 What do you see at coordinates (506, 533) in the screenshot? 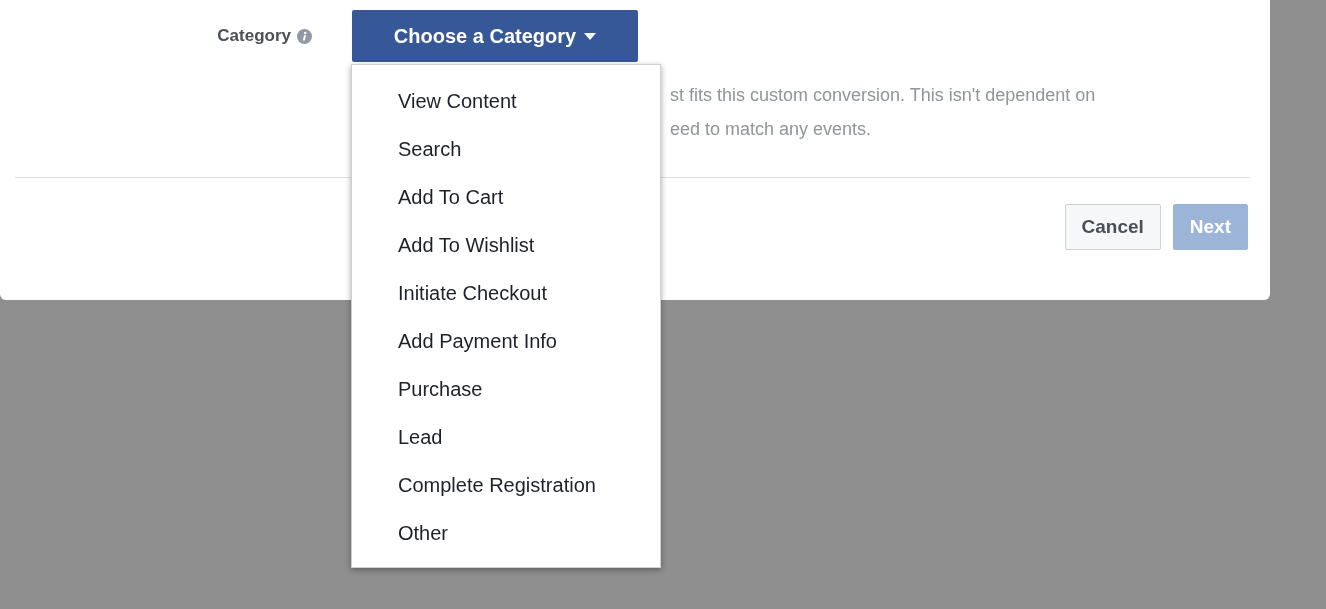
I see `menu-item: Other` at bounding box center [506, 533].